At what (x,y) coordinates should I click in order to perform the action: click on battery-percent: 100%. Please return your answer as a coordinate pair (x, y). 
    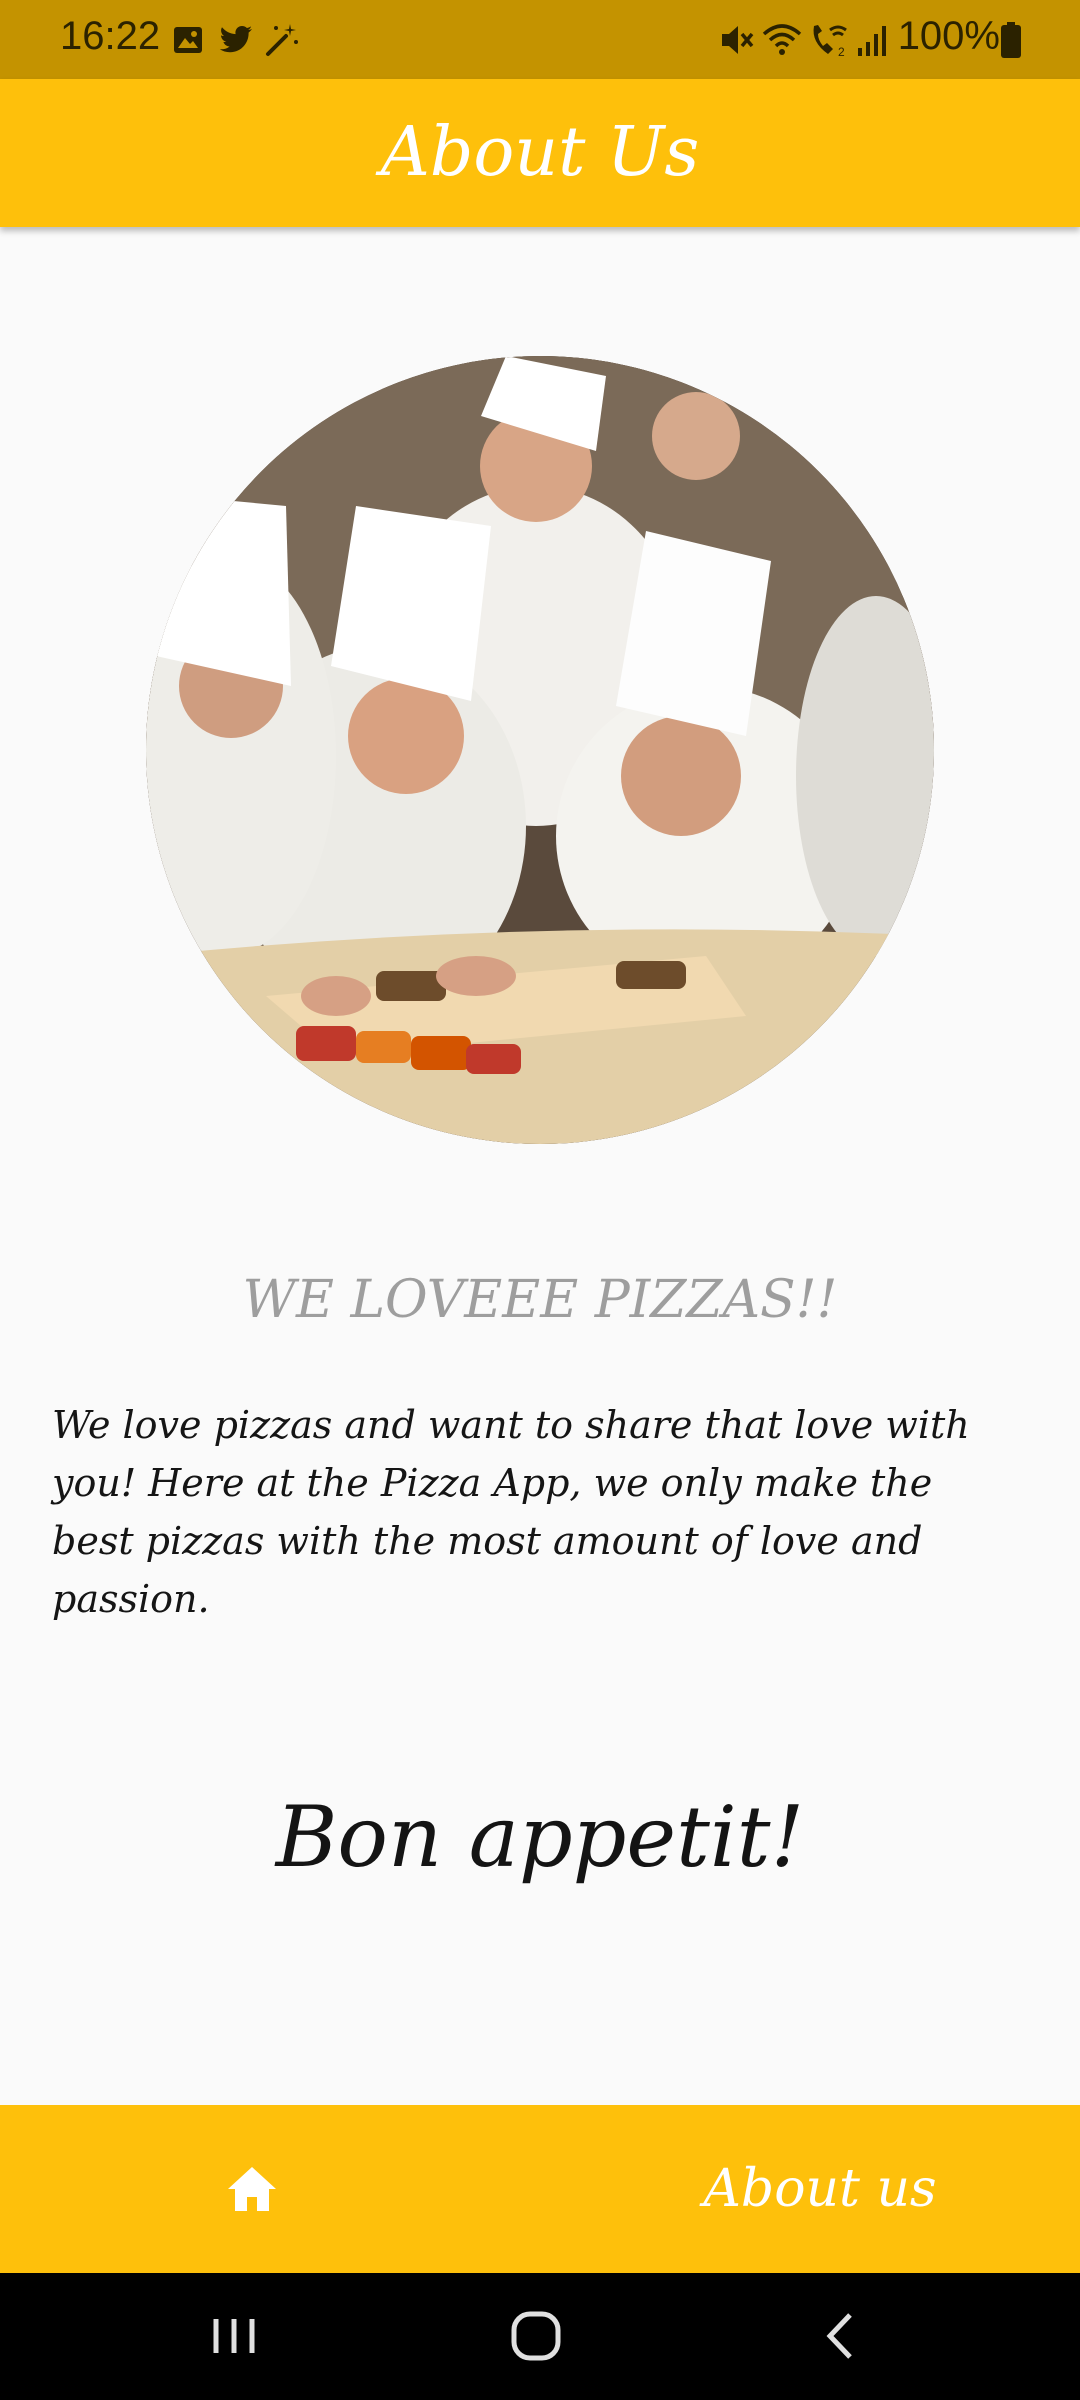
    Looking at the image, I should click on (948, 36).